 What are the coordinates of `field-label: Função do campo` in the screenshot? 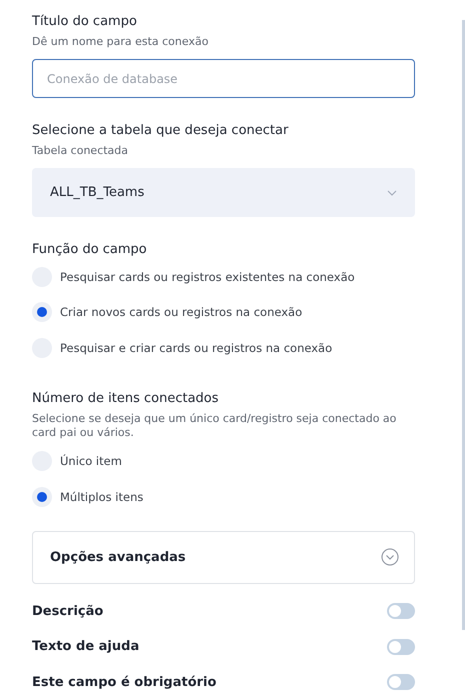 It's located at (90, 250).